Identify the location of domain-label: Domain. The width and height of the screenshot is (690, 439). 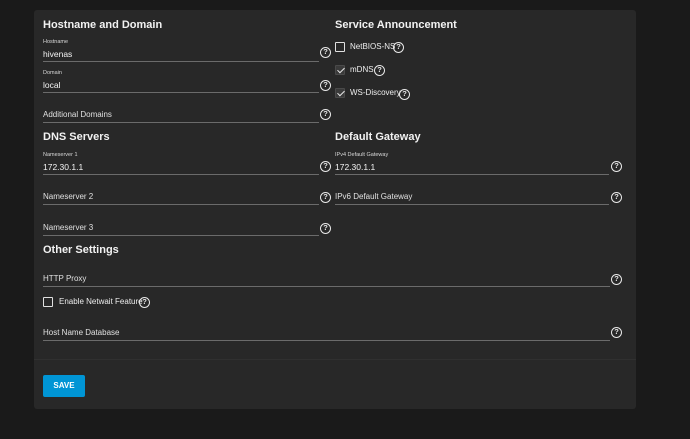
(52, 73).